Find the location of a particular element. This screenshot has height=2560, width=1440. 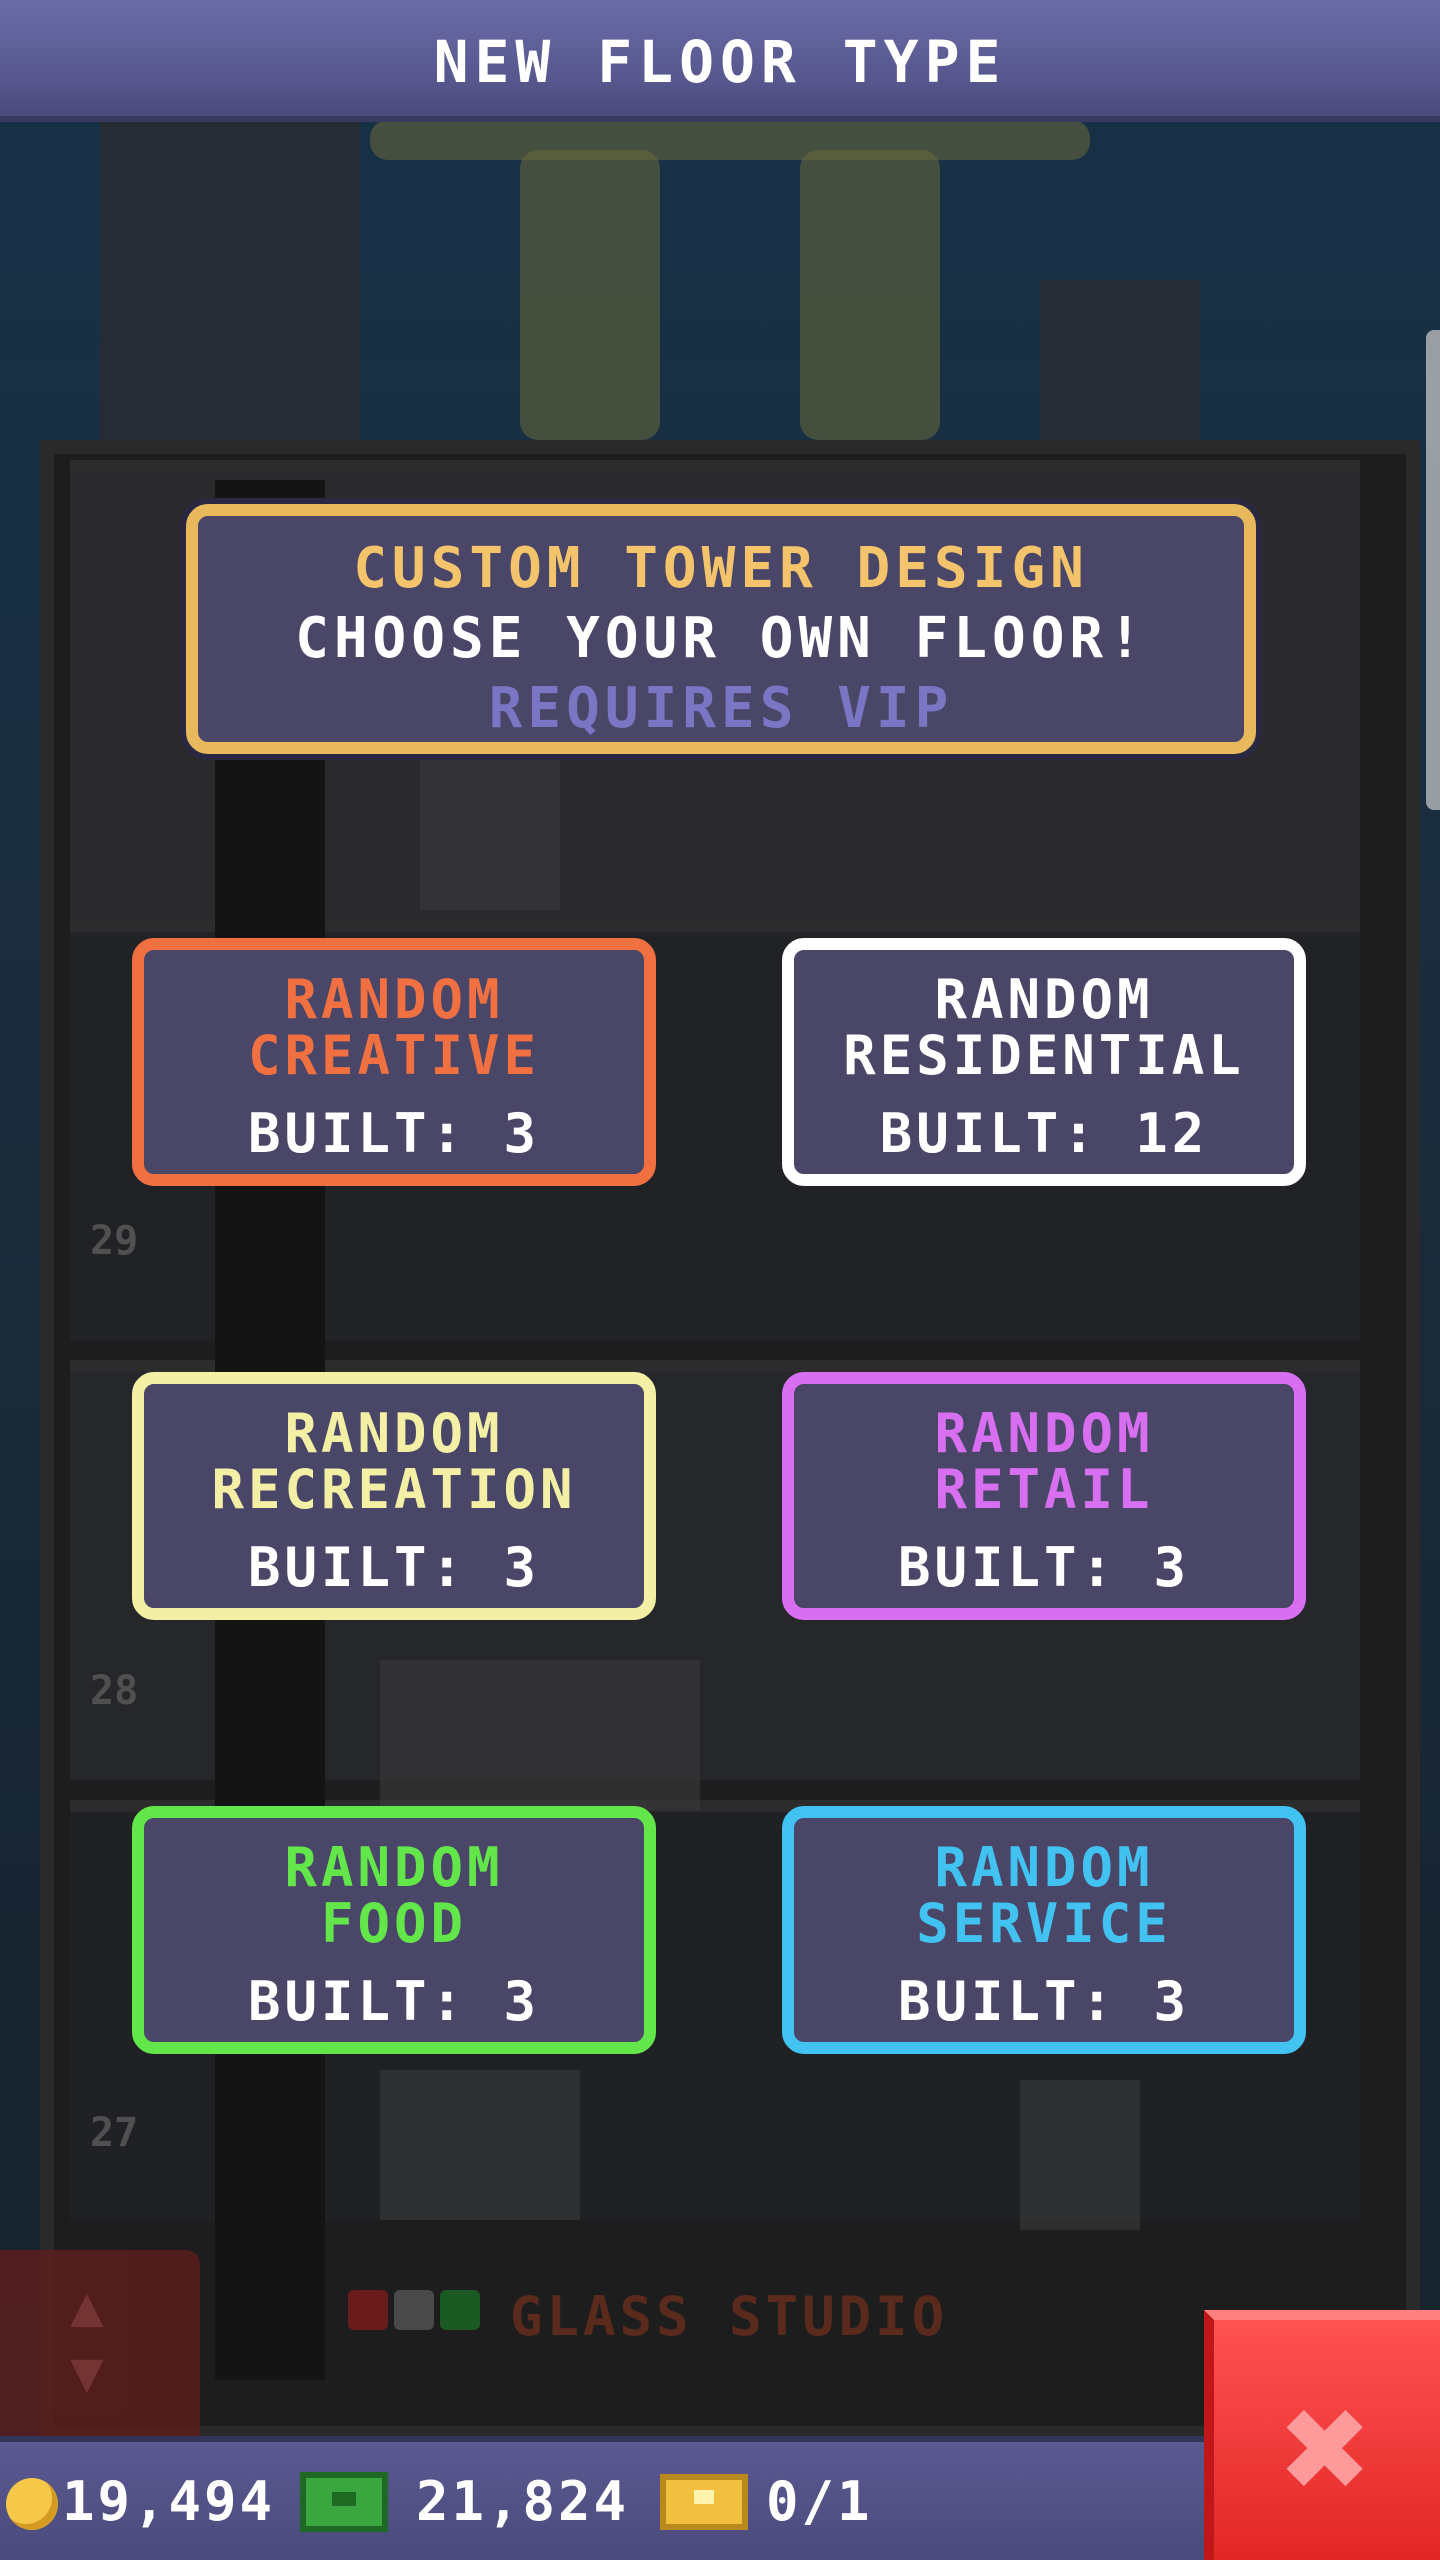

page-title: NEW FLOOR TYPE is located at coordinates (720, 62).